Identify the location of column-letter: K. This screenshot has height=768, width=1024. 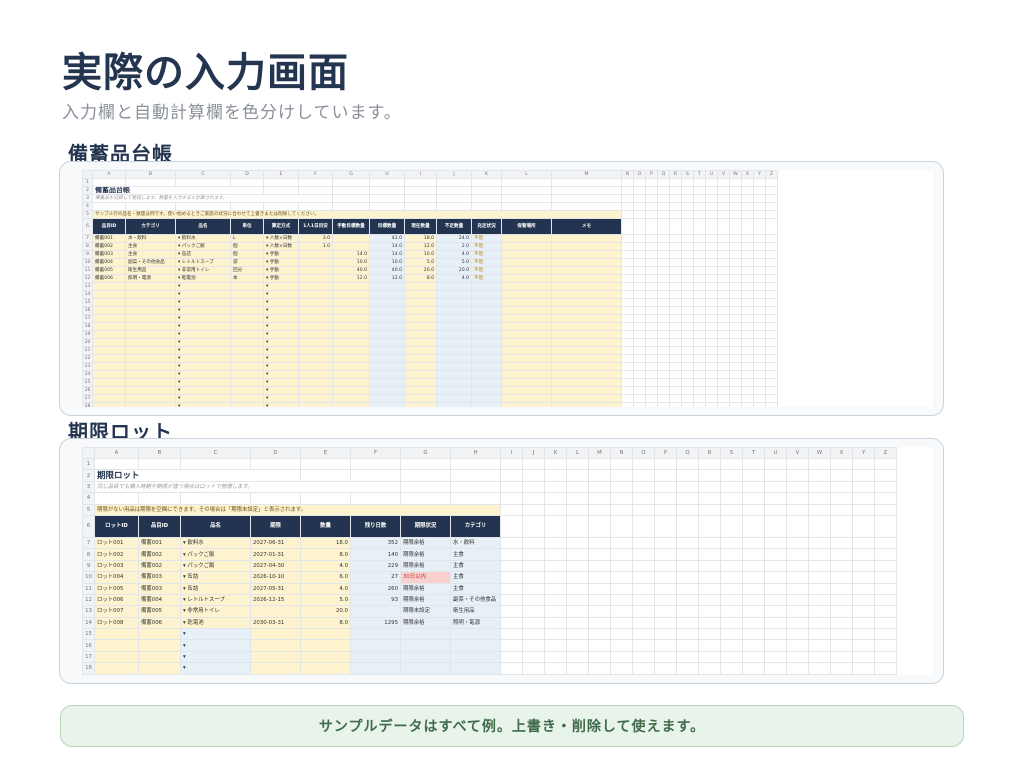
(555, 453).